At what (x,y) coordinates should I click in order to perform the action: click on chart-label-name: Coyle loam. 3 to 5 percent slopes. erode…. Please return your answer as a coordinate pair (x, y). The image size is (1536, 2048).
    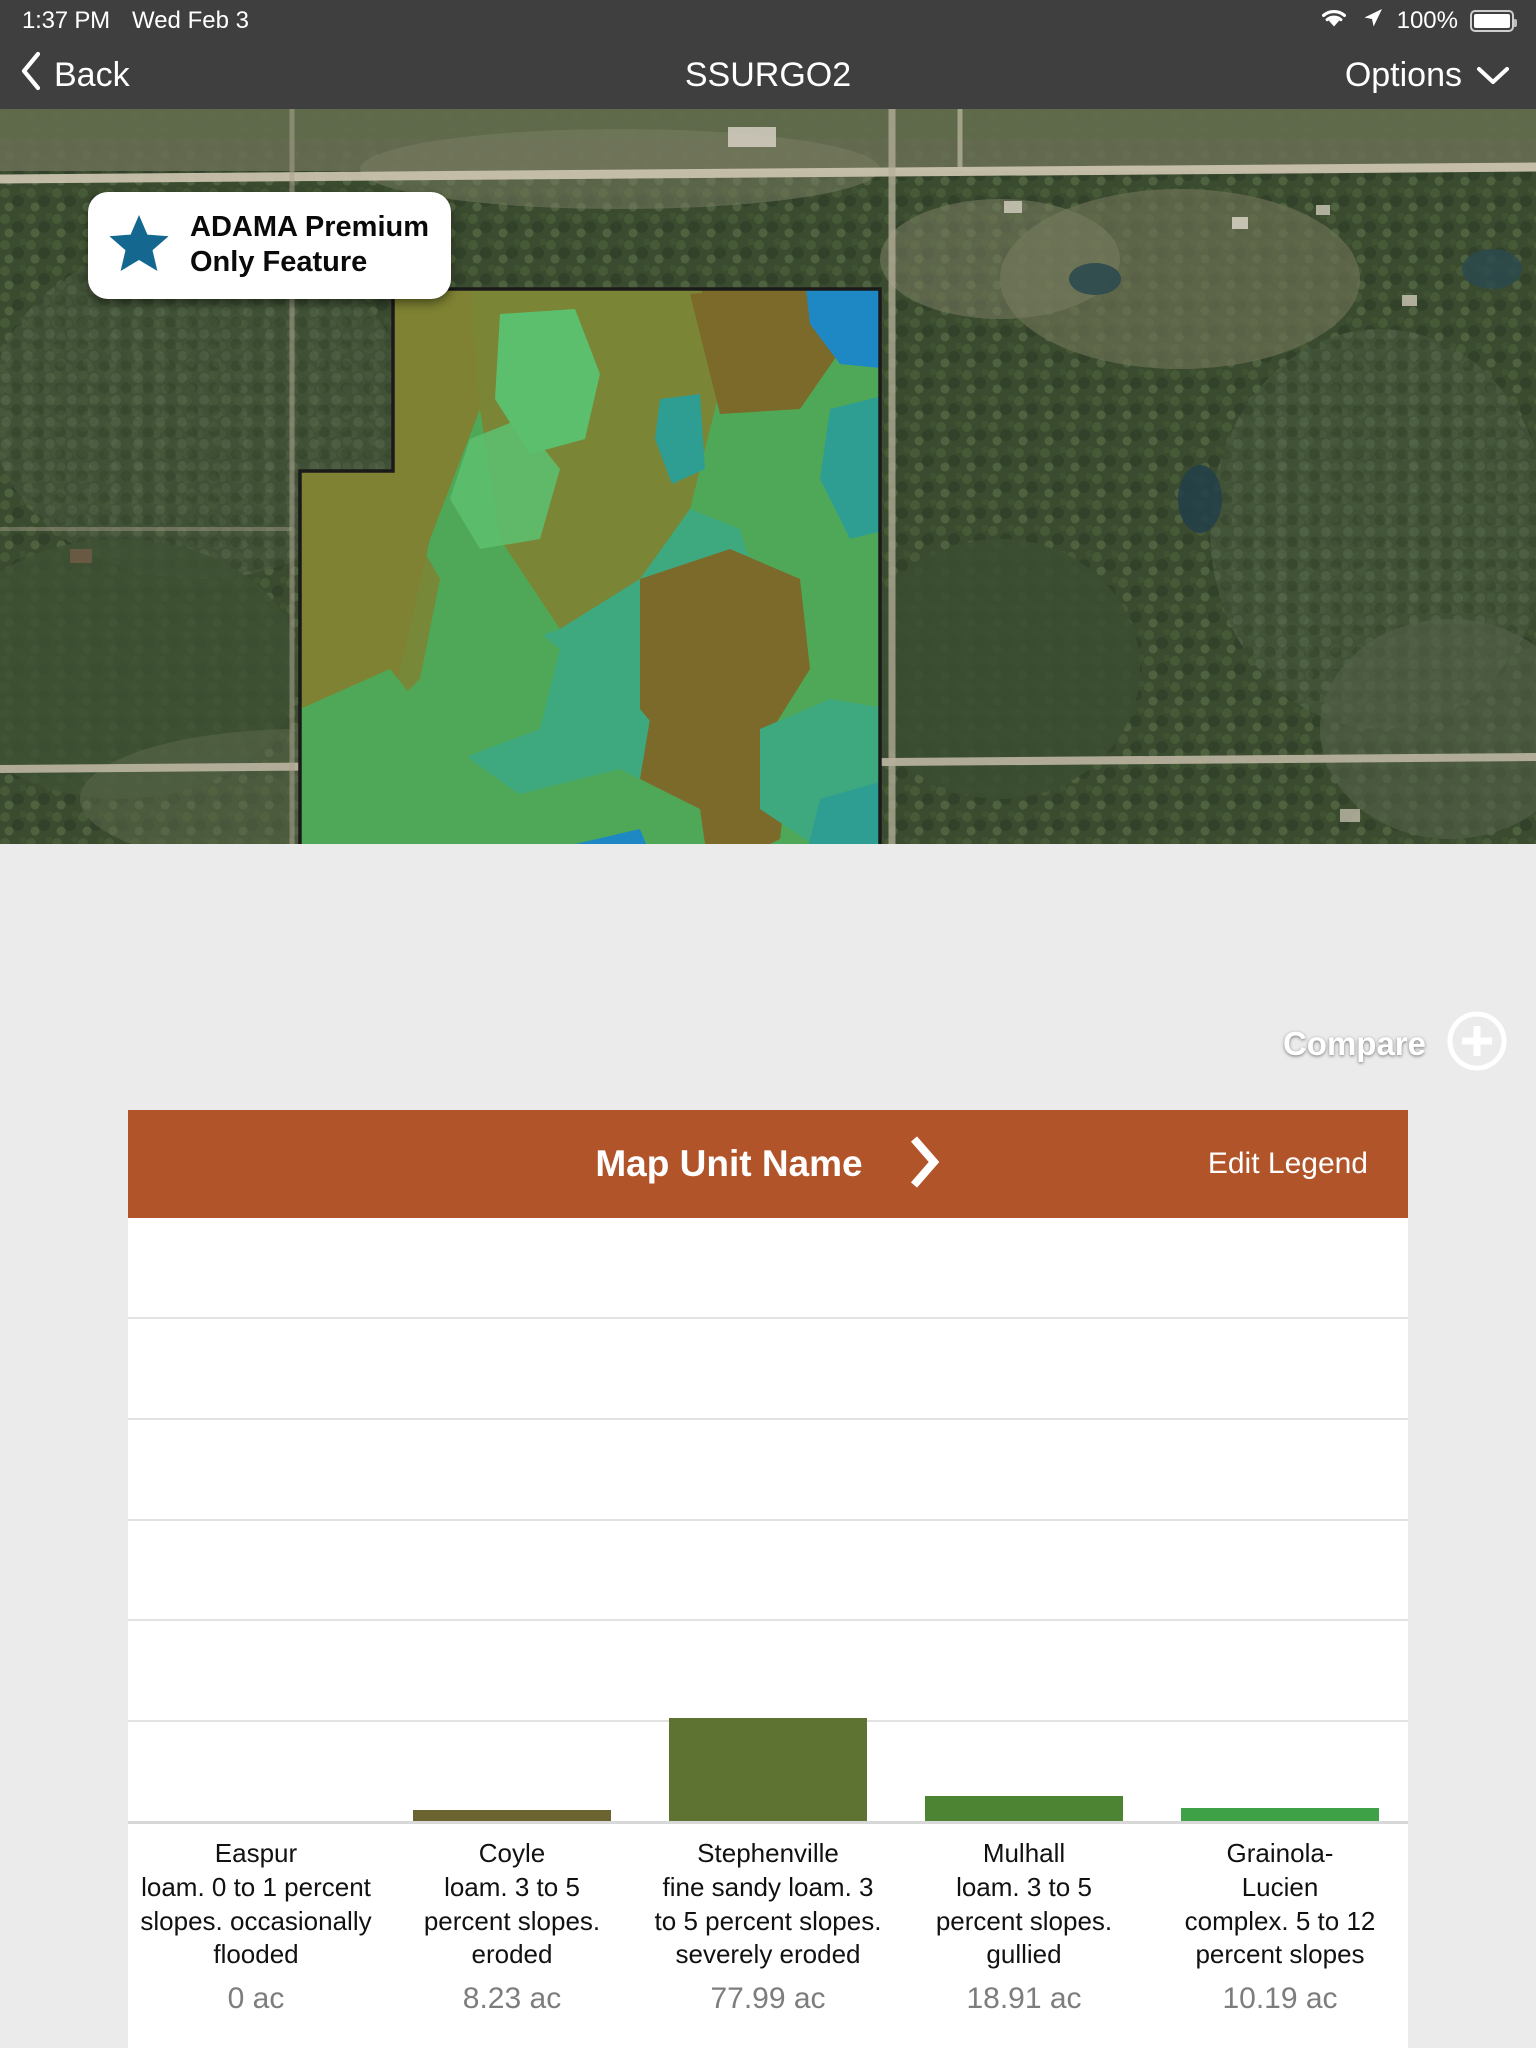
    Looking at the image, I should click on (512, 1904).